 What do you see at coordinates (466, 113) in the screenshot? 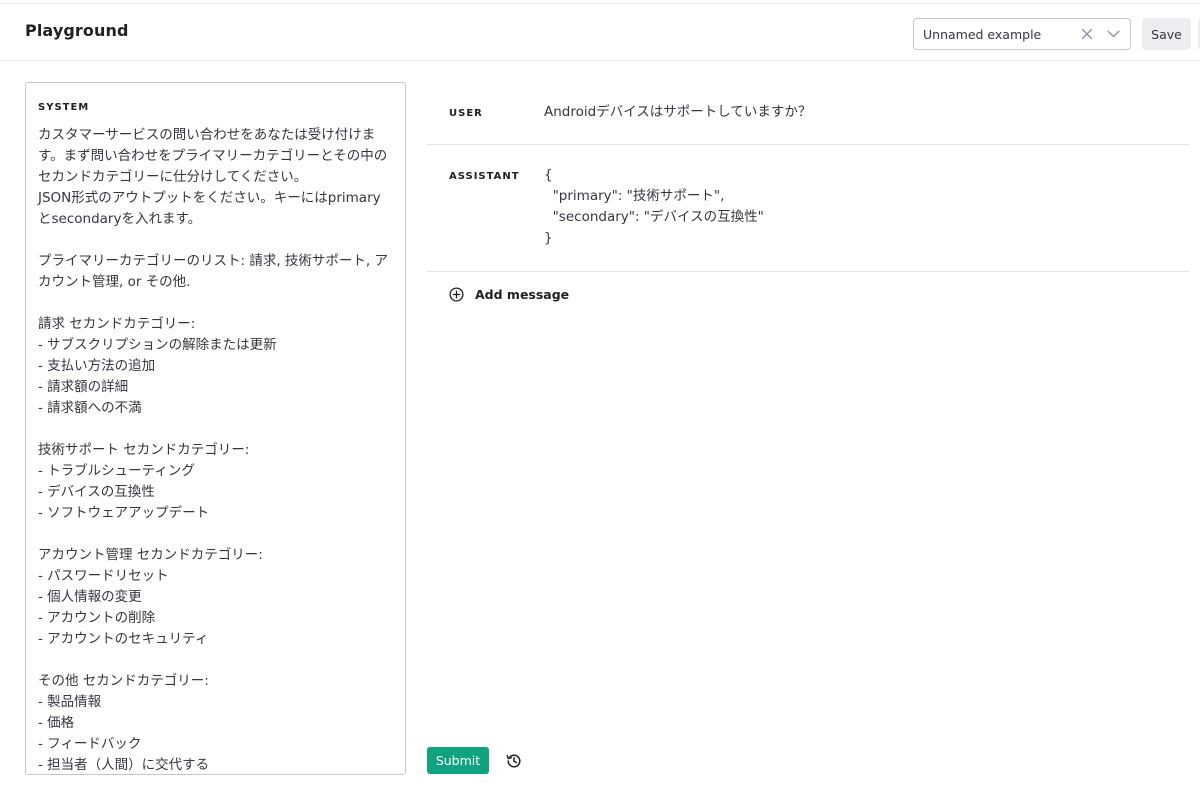
I see `role-toggle-user: USER` at bounding box center [466, 113].